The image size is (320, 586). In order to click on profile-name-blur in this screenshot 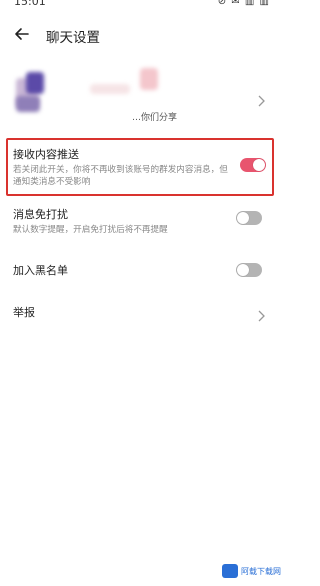, I will do `click(149, 79)`.